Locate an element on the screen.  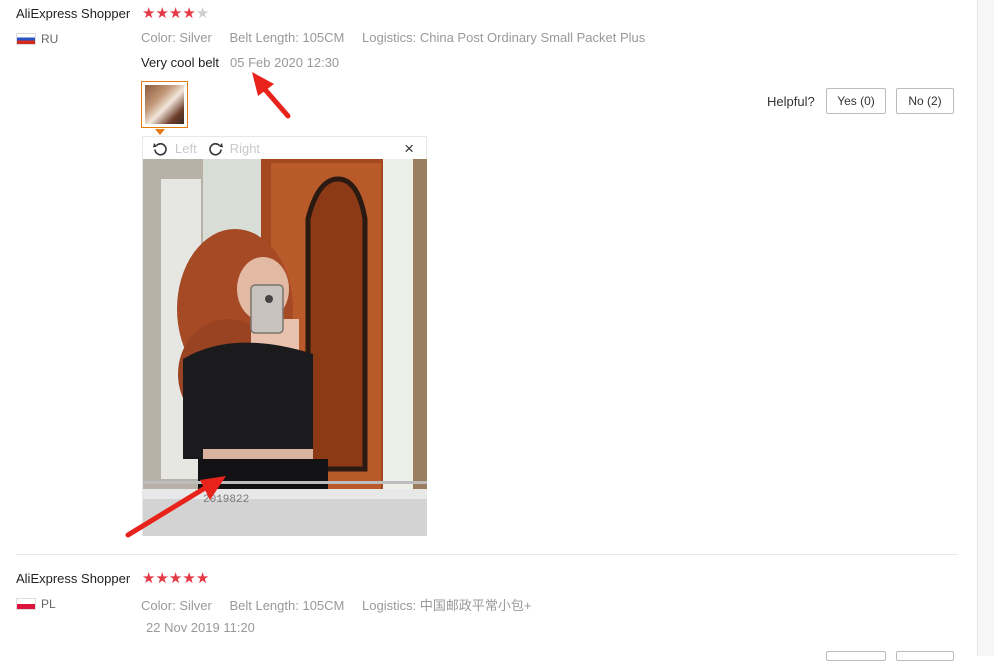
attr-value: Silver is located at coordinates (195, 605).